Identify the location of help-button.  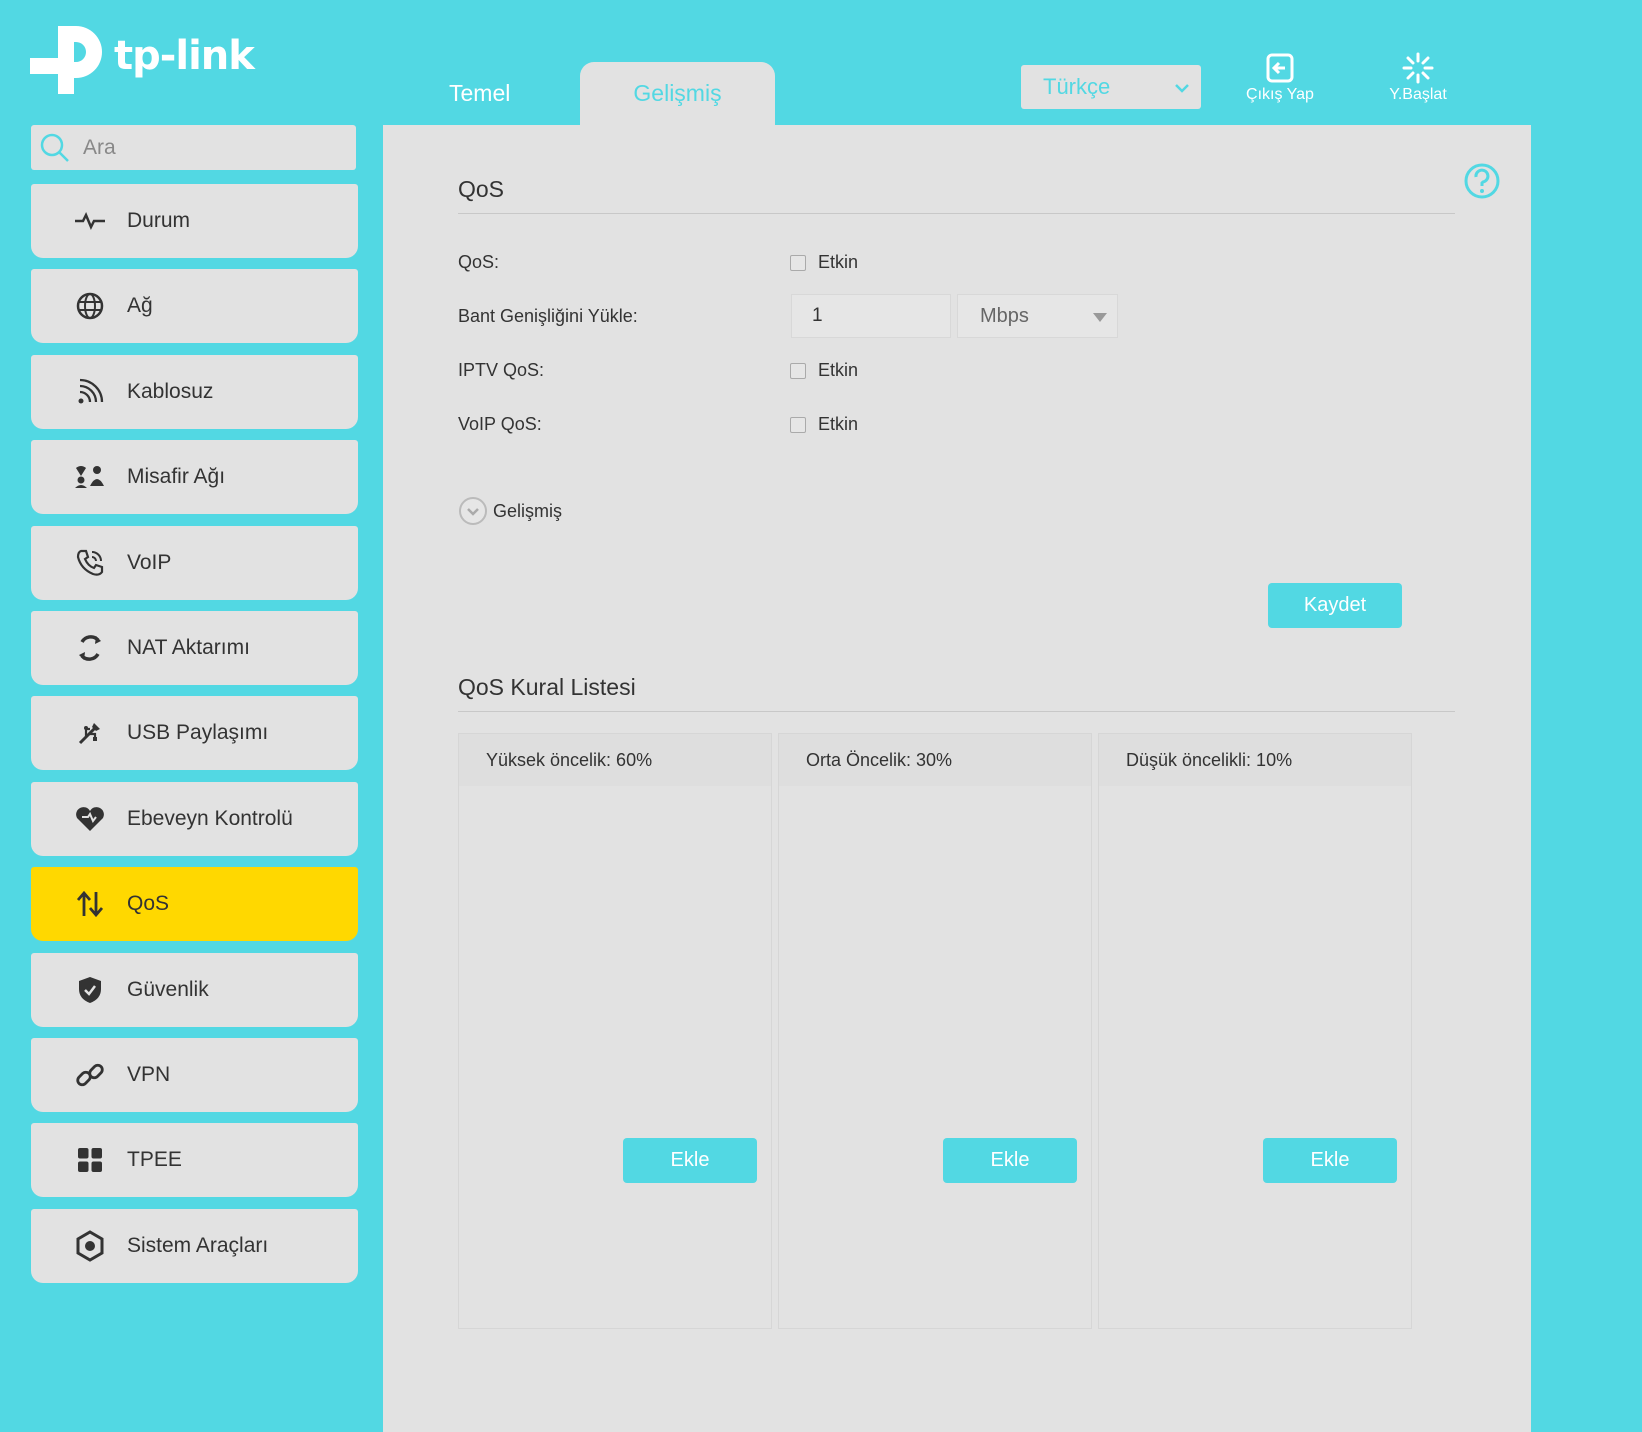
(1482, 183).